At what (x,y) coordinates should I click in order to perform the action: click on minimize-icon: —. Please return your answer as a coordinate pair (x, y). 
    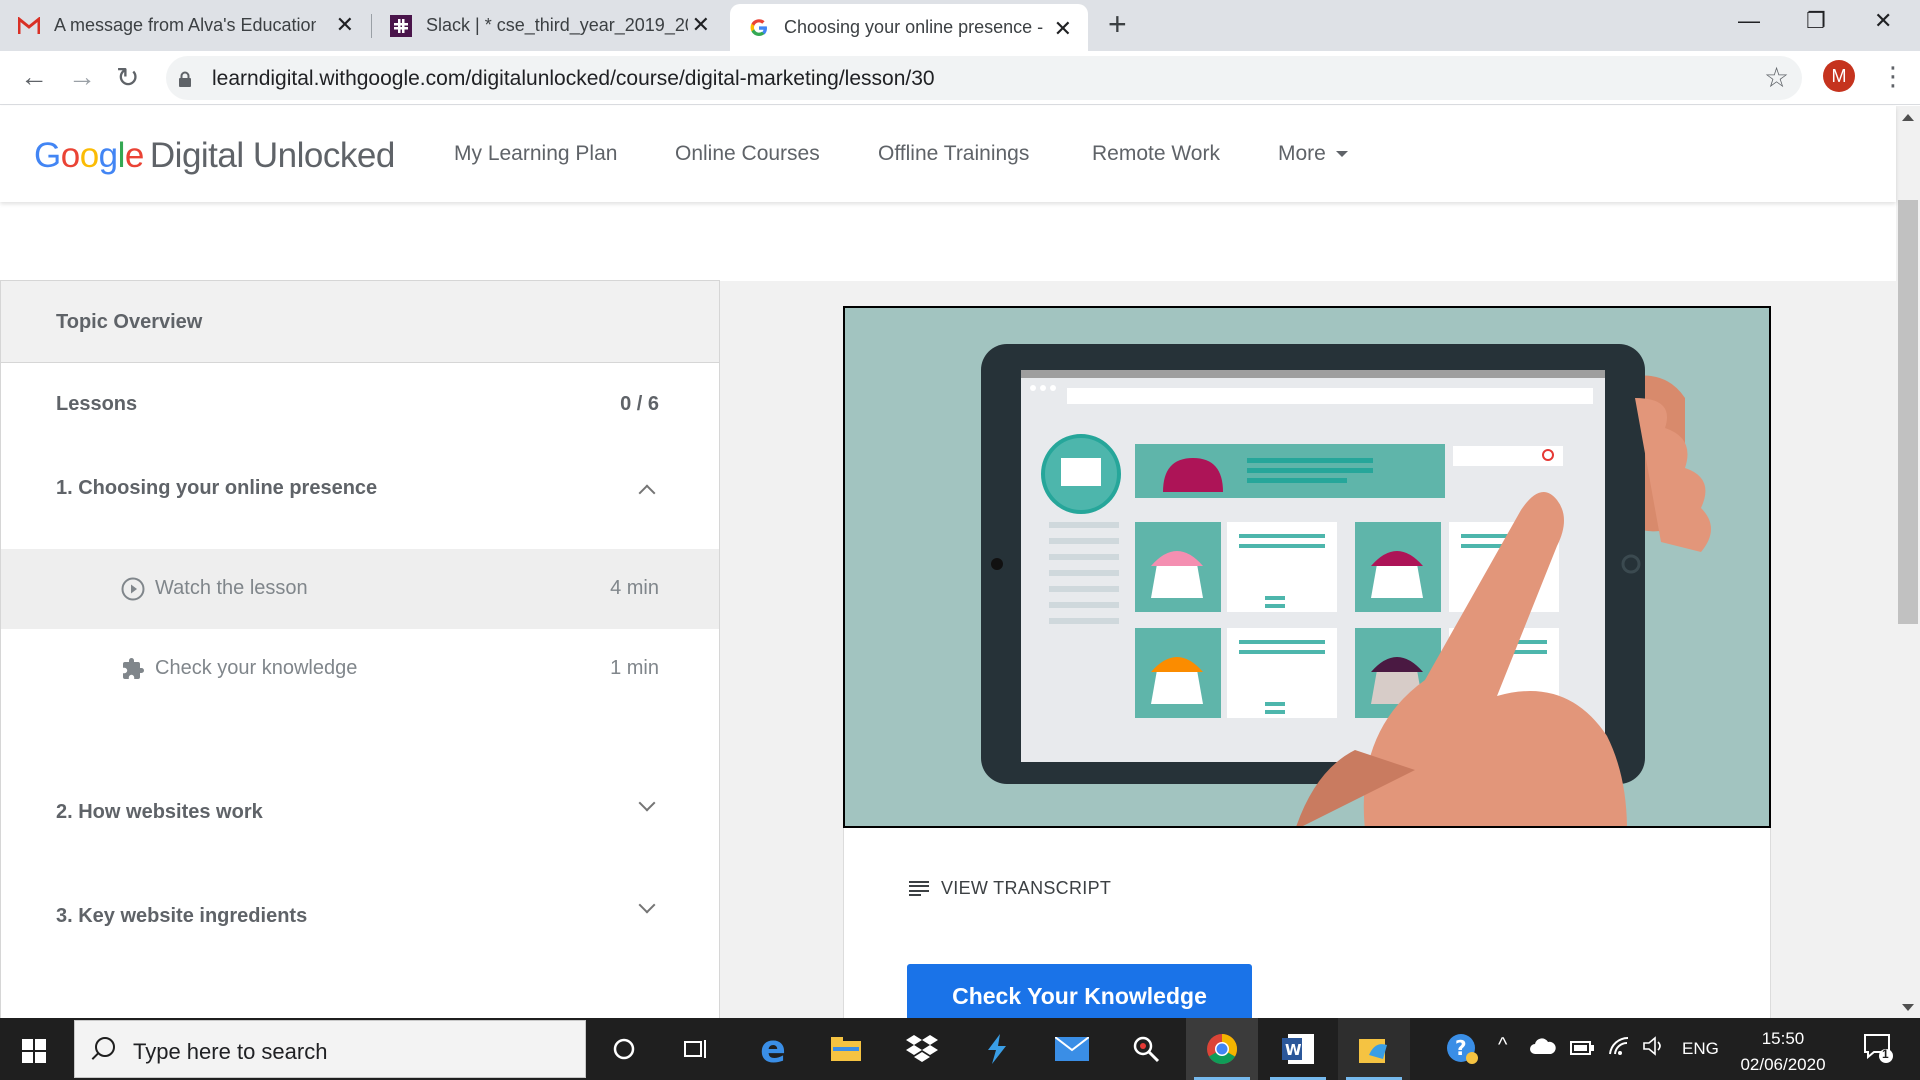
    Looking at the image, I should click on (1749, 21).